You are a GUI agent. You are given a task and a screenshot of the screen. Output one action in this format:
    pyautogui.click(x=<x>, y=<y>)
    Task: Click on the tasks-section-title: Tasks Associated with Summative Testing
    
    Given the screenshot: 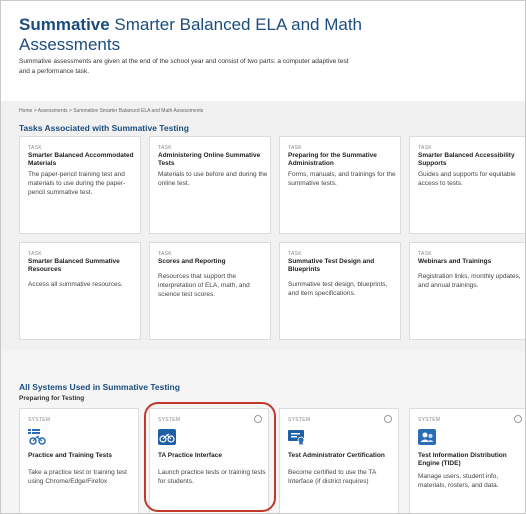 What is the action you would take?
    pyautogui.click(x=104, y=128)
    